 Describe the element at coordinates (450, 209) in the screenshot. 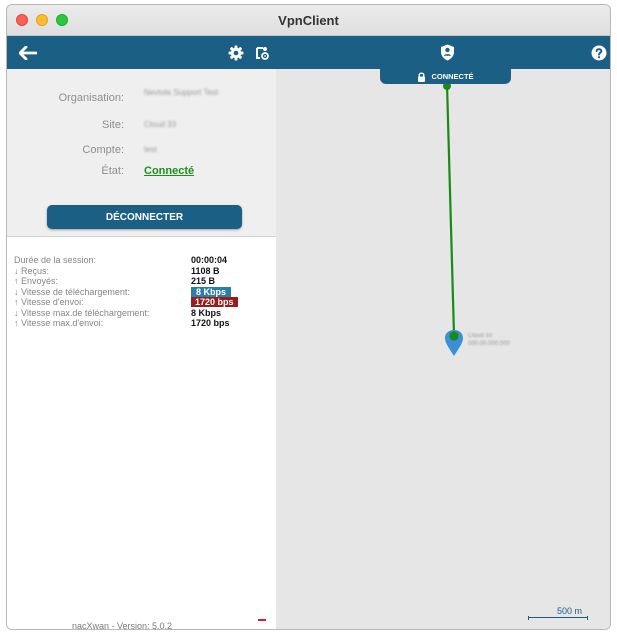

I see `route-line` at that location.